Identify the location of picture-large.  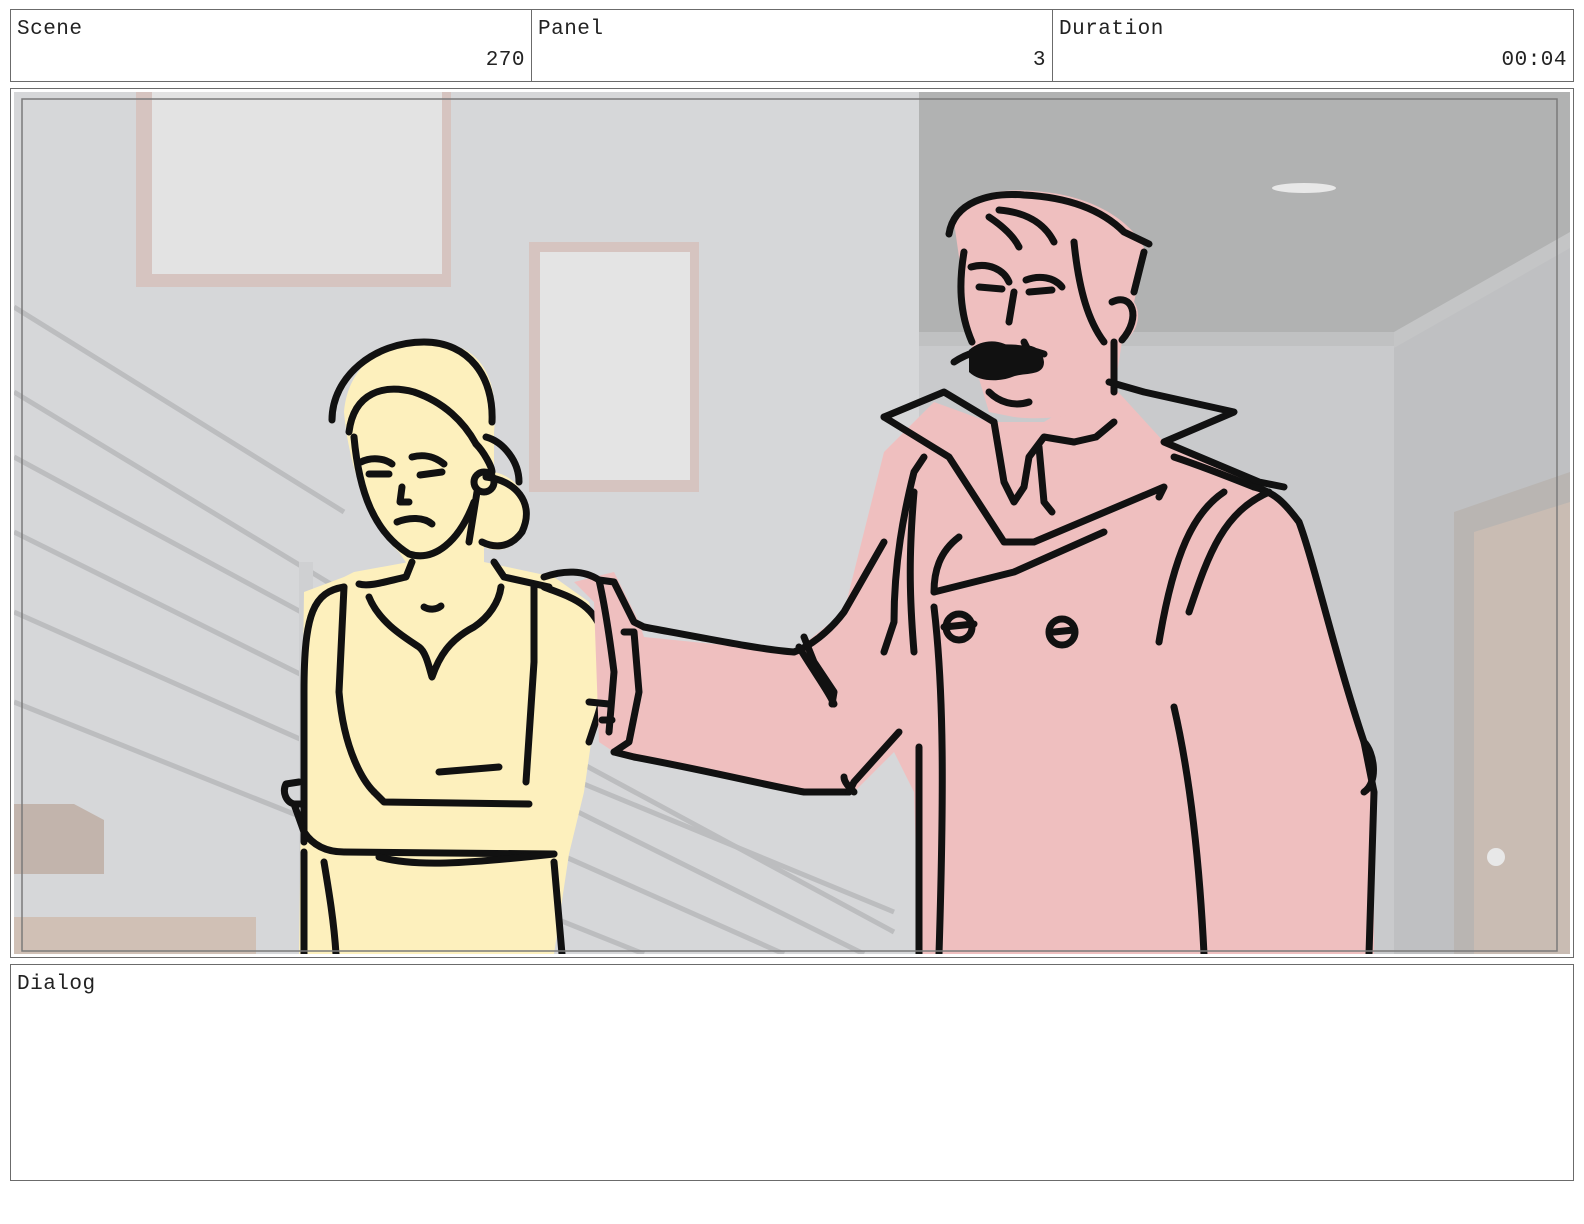
(297, 183).